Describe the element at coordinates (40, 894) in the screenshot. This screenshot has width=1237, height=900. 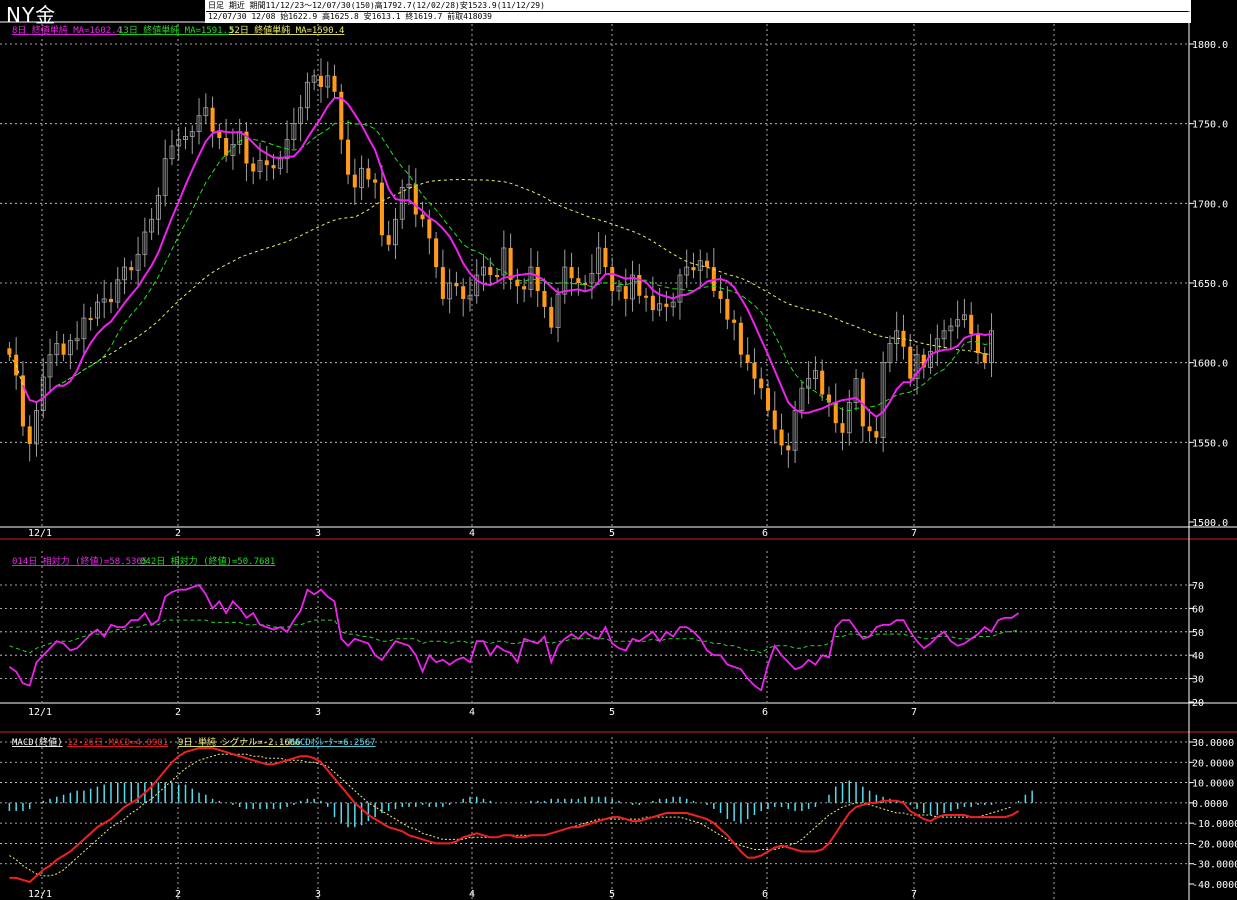
I see `macd-x-tick-label: 12/1` at that location.